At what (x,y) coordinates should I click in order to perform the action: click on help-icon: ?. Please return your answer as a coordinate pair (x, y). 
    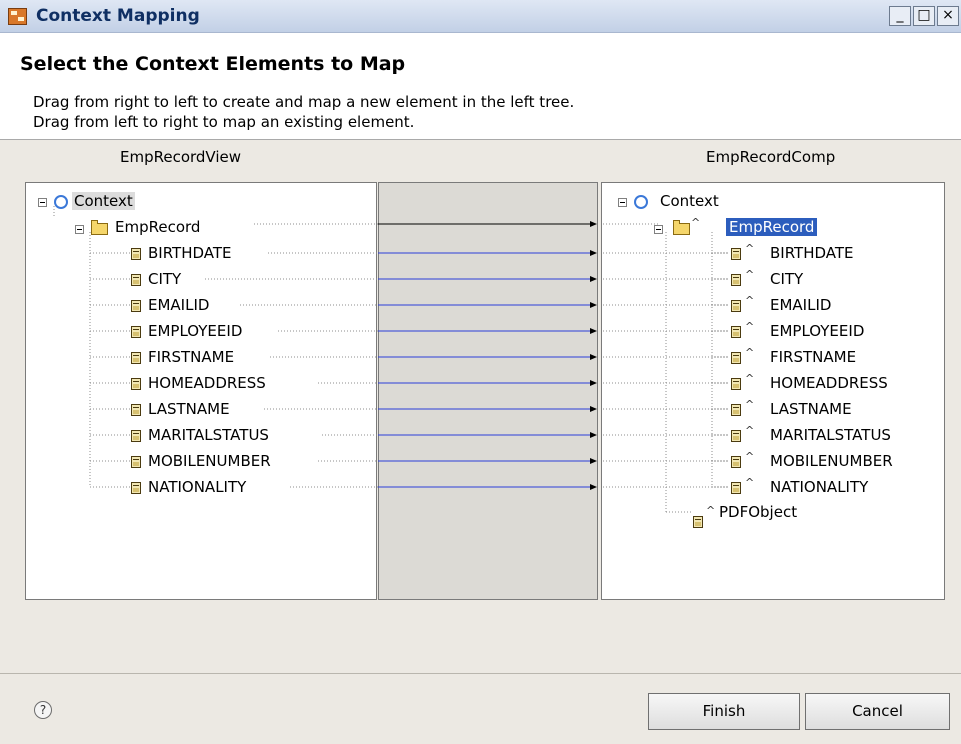
    Looking at the image, I should click on (43, 710).